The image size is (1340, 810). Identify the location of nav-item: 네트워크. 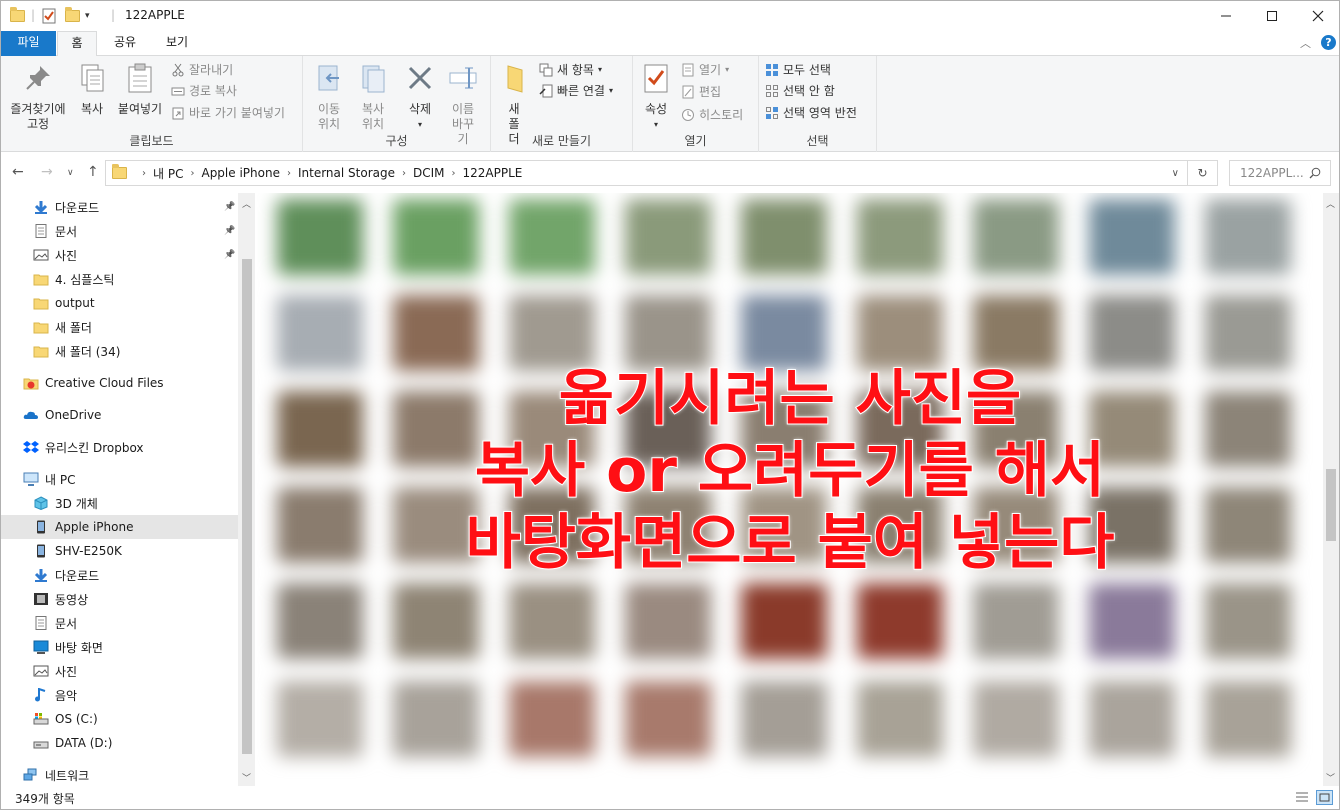
(119, 774).